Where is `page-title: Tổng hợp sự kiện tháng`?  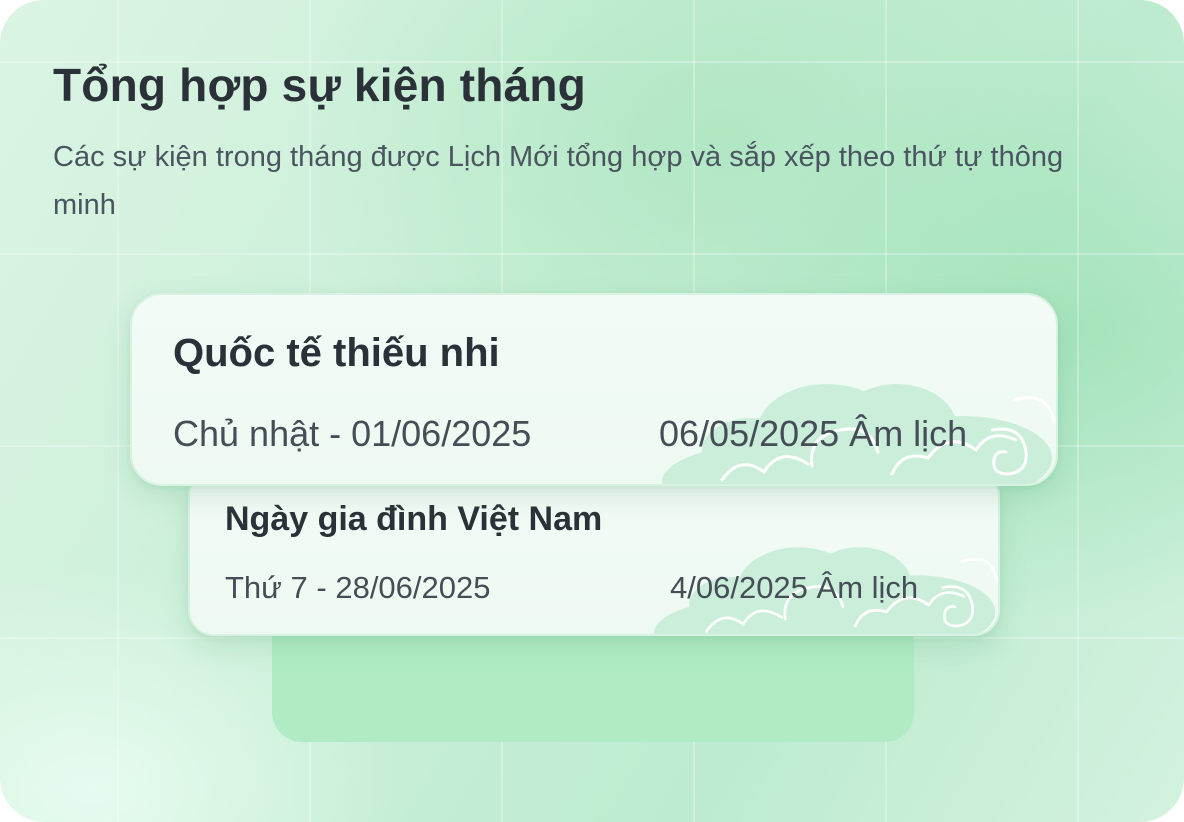
page-title: Tổng hợp sự kiện tháng is located at coordinates (319, 85).